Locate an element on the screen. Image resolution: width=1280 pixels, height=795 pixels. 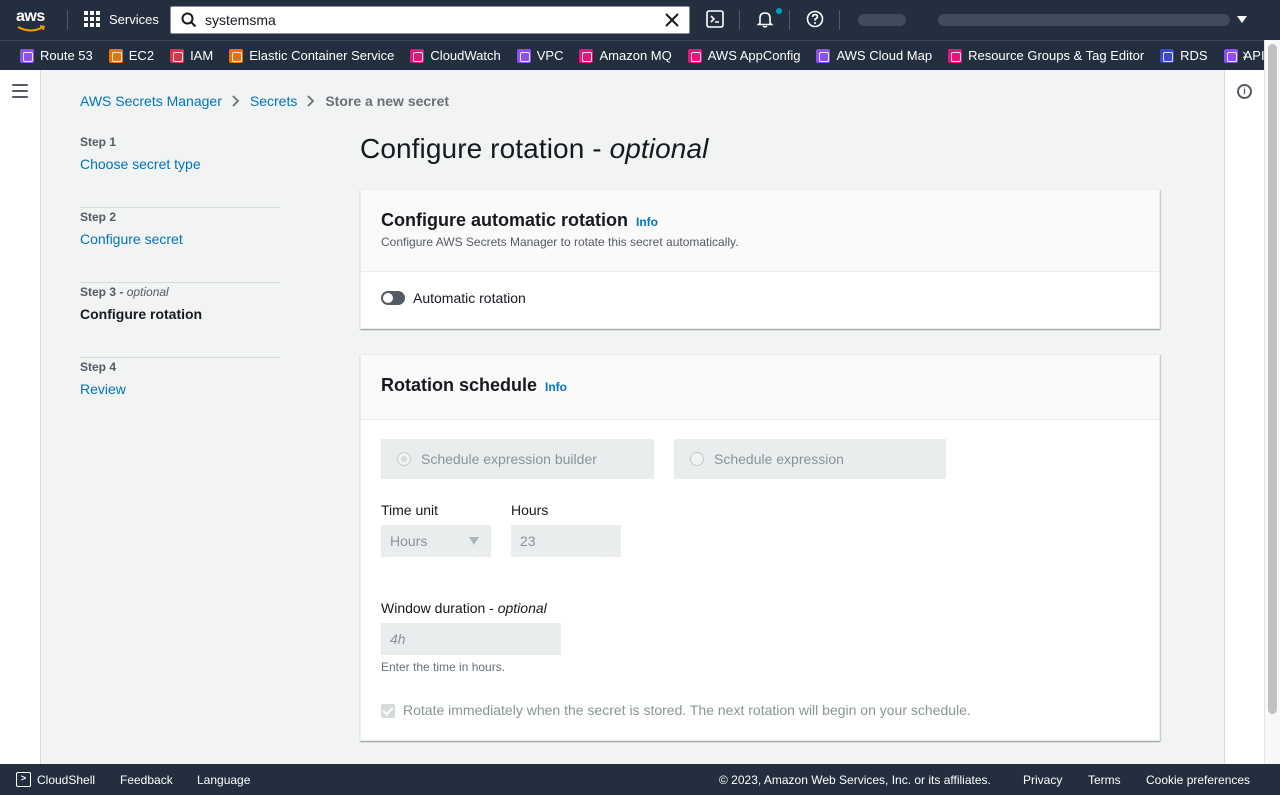
window-duration-input: 4h is located at coordinates (471, 639).